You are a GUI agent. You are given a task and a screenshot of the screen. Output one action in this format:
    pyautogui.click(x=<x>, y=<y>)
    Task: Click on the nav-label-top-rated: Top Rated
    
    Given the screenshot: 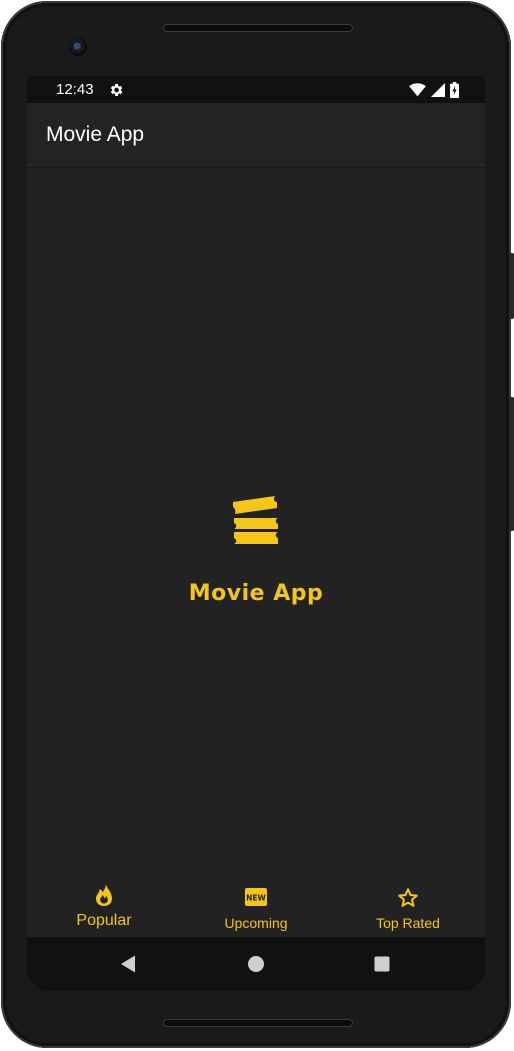 What is the action you would take?
    pyautogui.click(x=408, y=923)
    